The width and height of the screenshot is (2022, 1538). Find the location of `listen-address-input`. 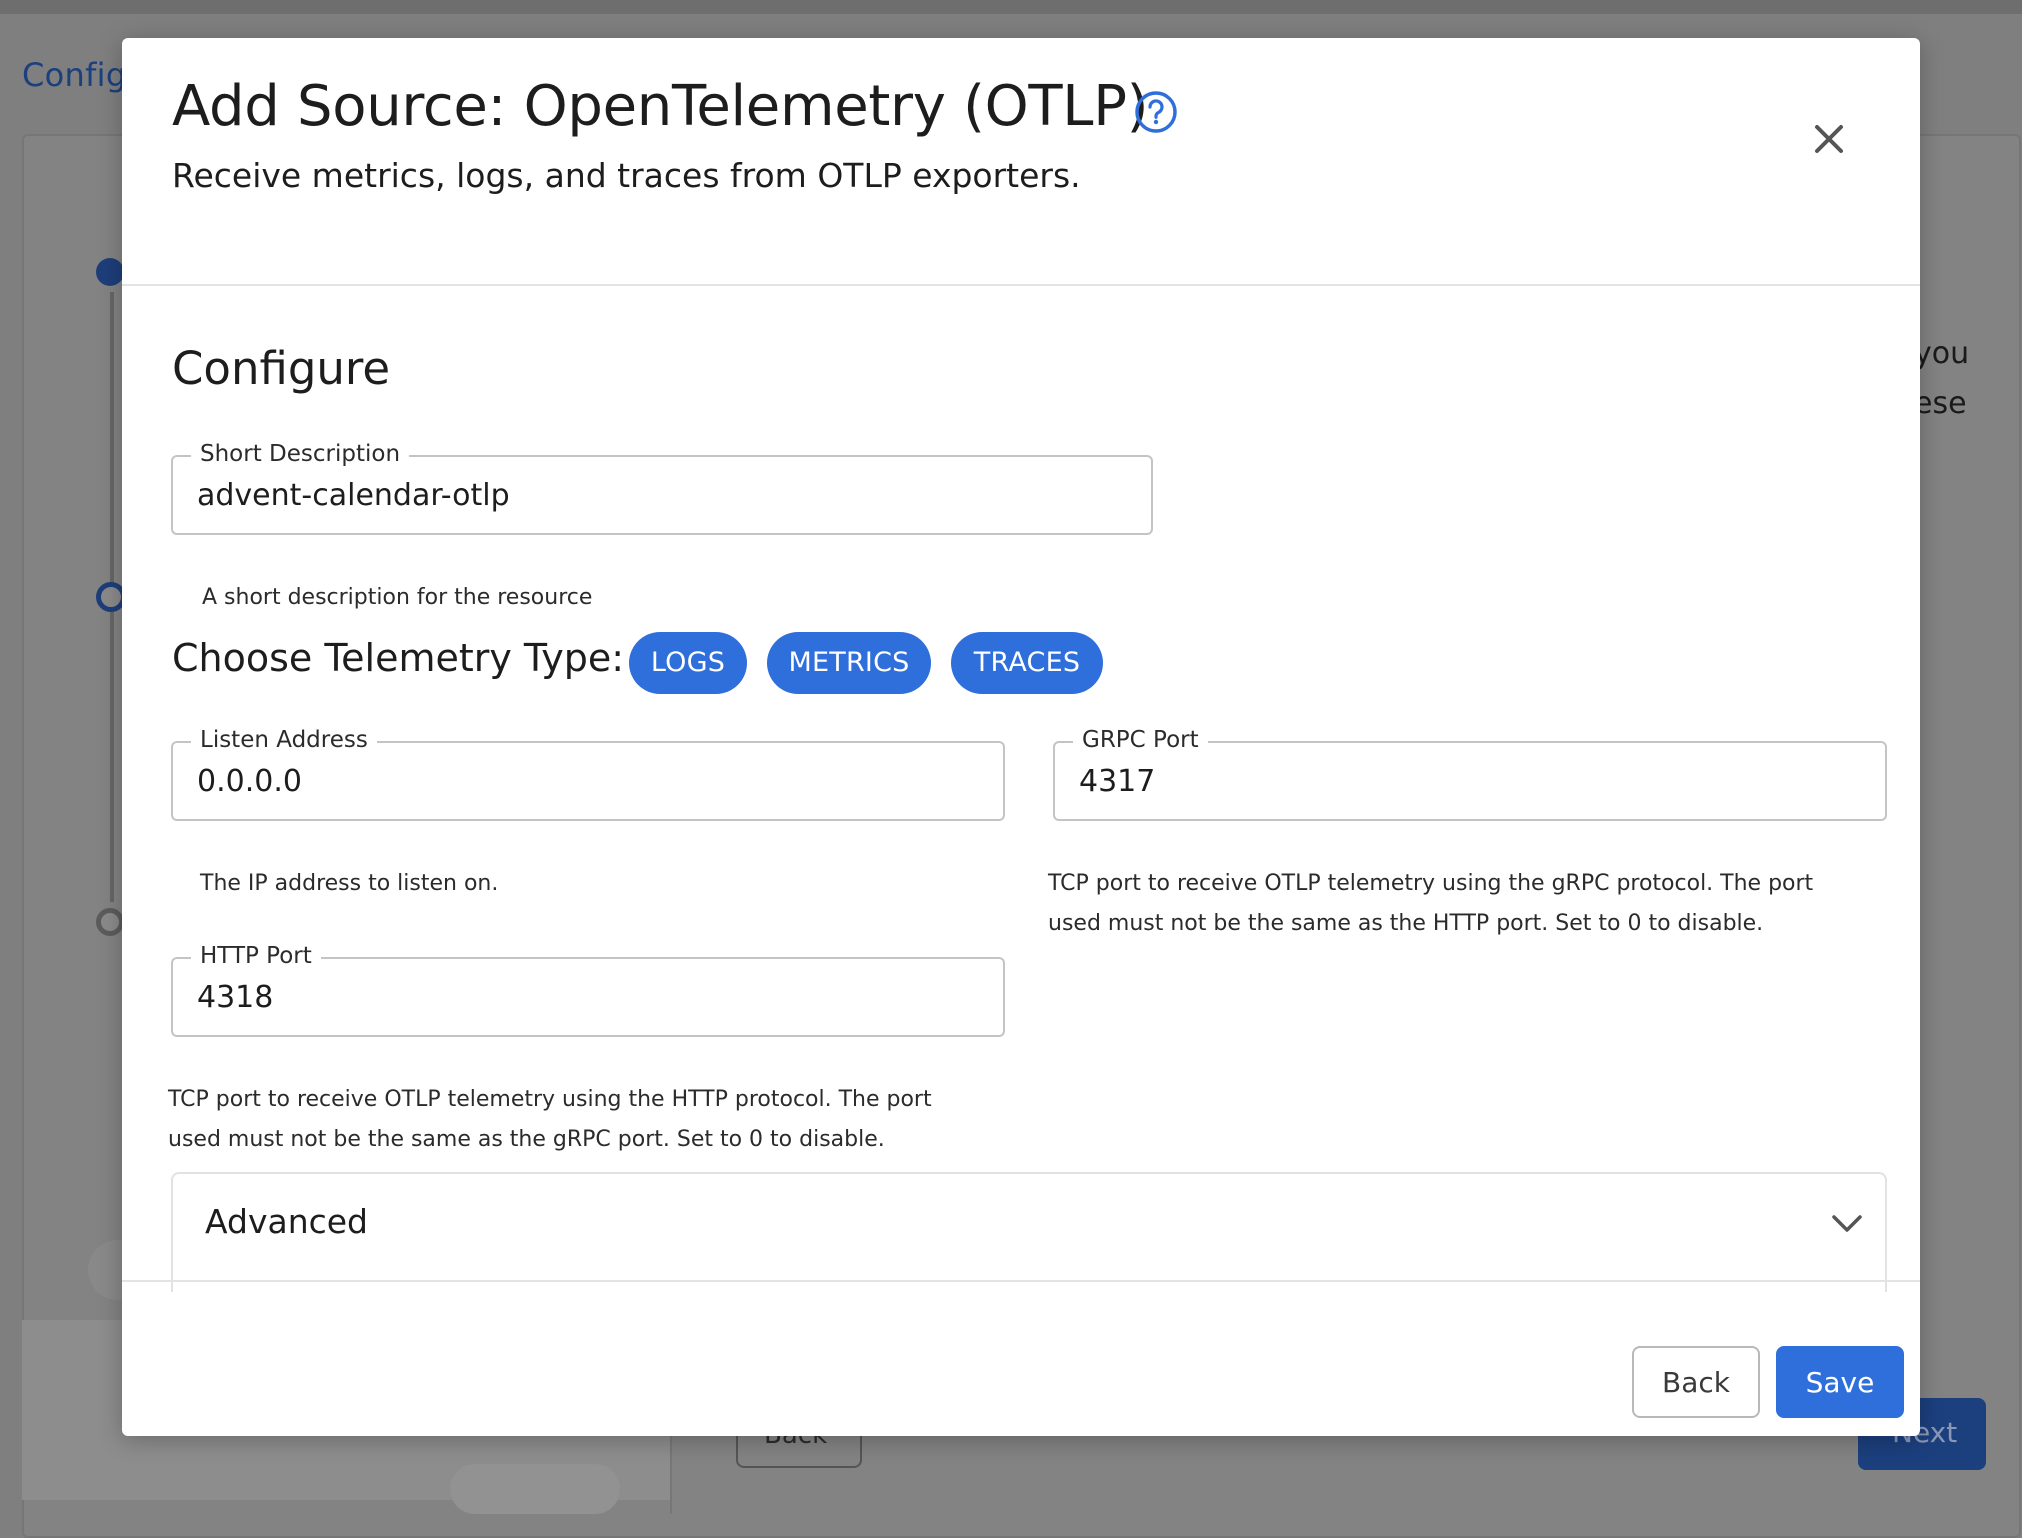

listen-address-input is located at coordinates (588, 781).